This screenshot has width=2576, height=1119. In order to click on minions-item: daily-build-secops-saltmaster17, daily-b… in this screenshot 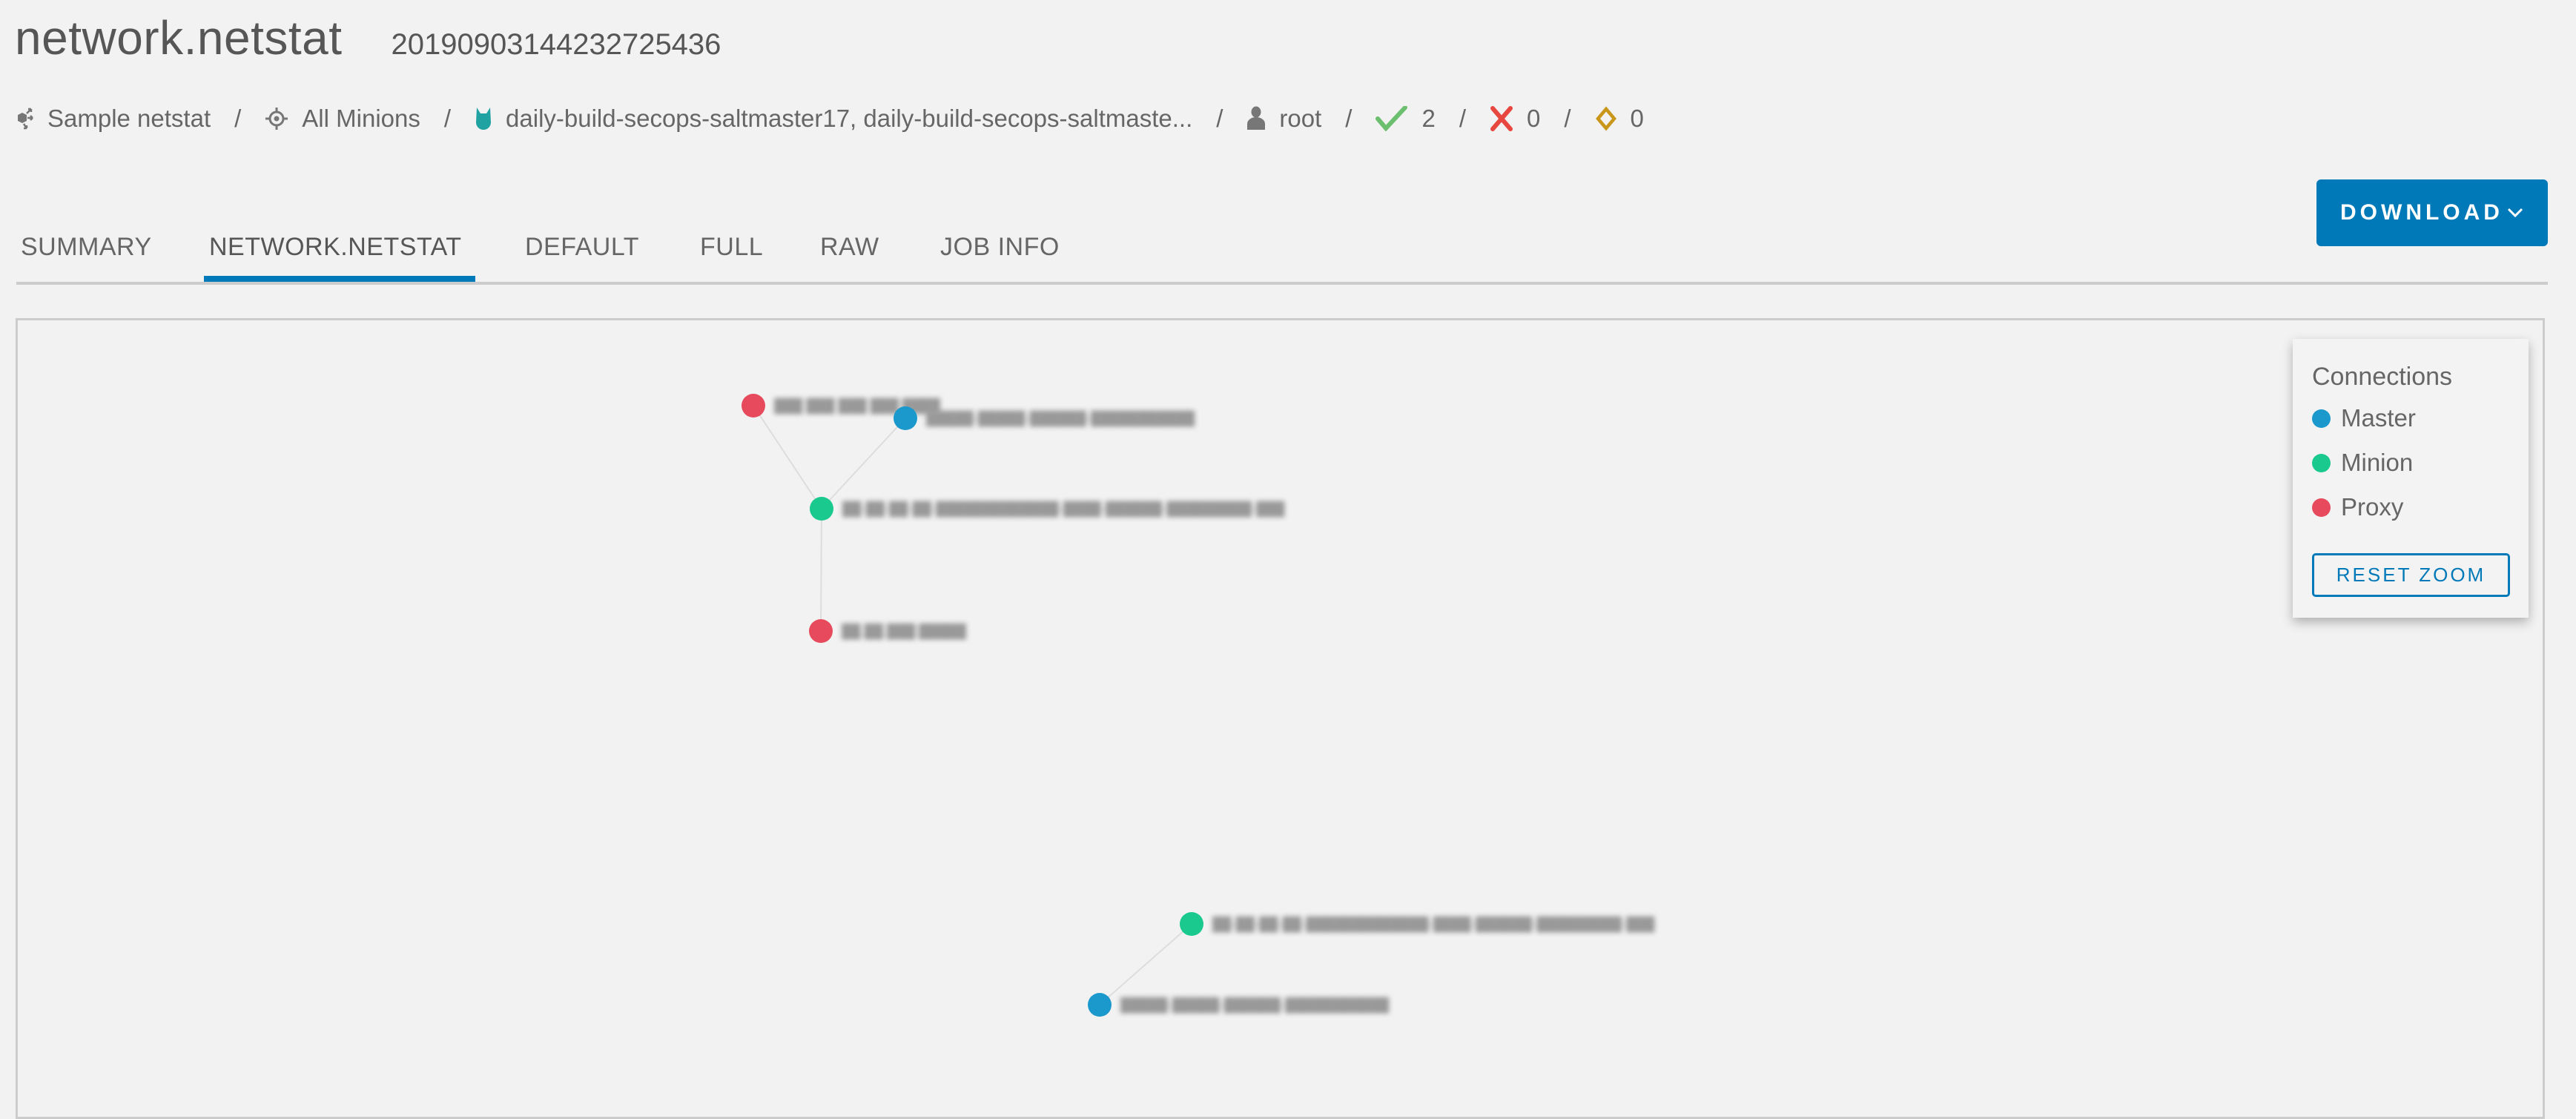, I will do `click(833, 119)`.